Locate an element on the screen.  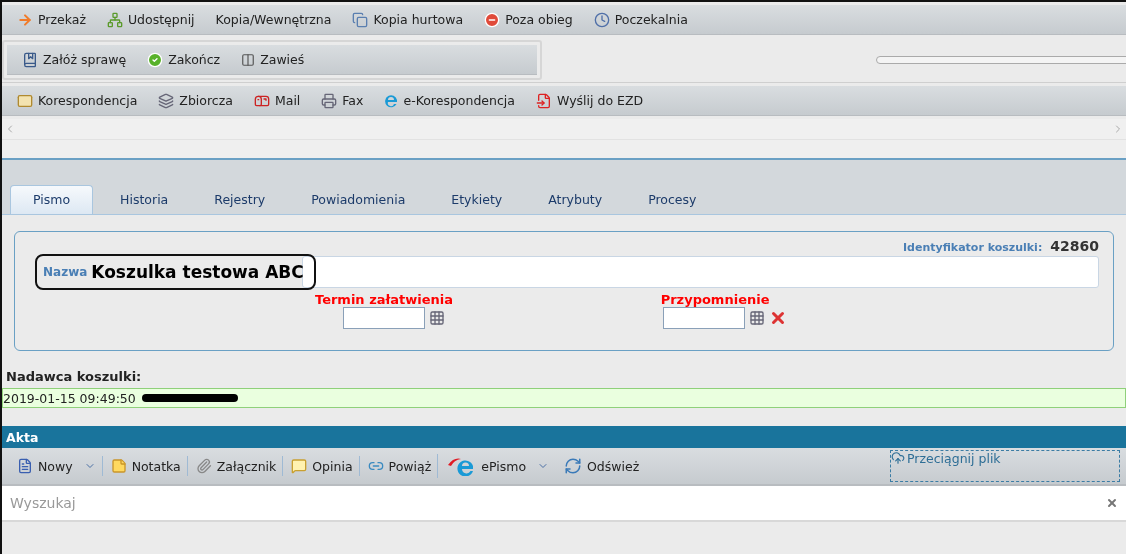
toolbar-button: Wyślij do EZD is located at coordinates (586, 100).